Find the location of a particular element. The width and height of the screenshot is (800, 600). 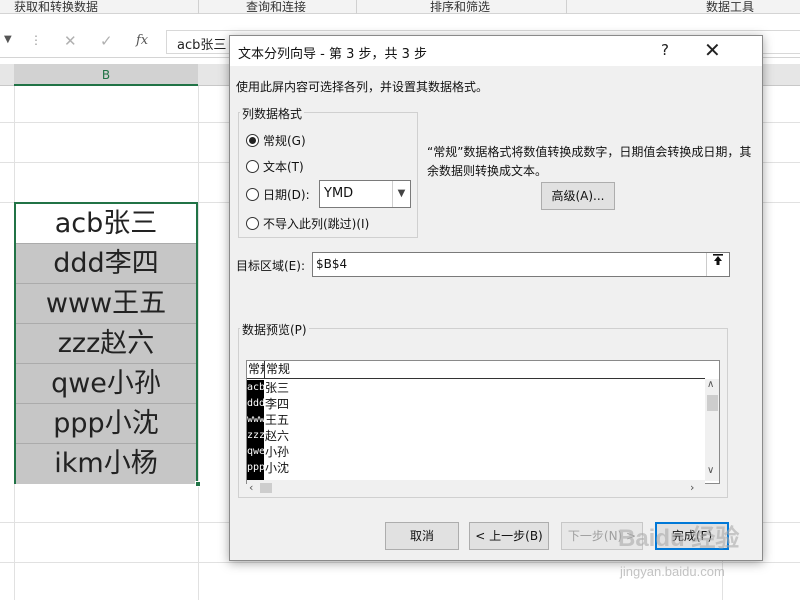

chevron-left-icon: ‹ is located at coordinates (251, 487).